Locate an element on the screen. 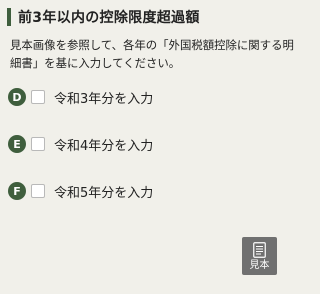 The height and width of the screenshot is (294, 320). option-reiwa5: F 令和5年分を入力 is located at coordinates (80, 191).